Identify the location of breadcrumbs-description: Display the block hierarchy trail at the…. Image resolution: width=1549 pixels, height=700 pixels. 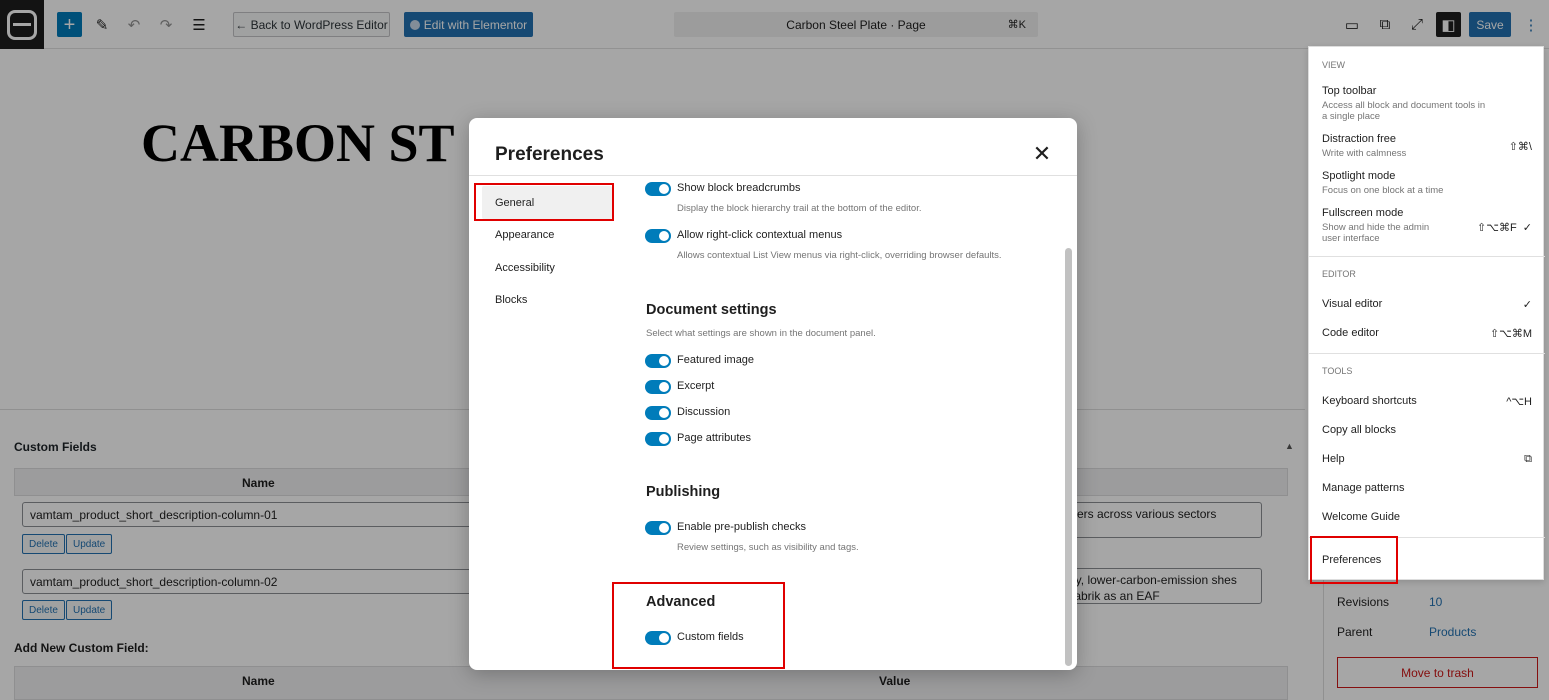
(799, 208).